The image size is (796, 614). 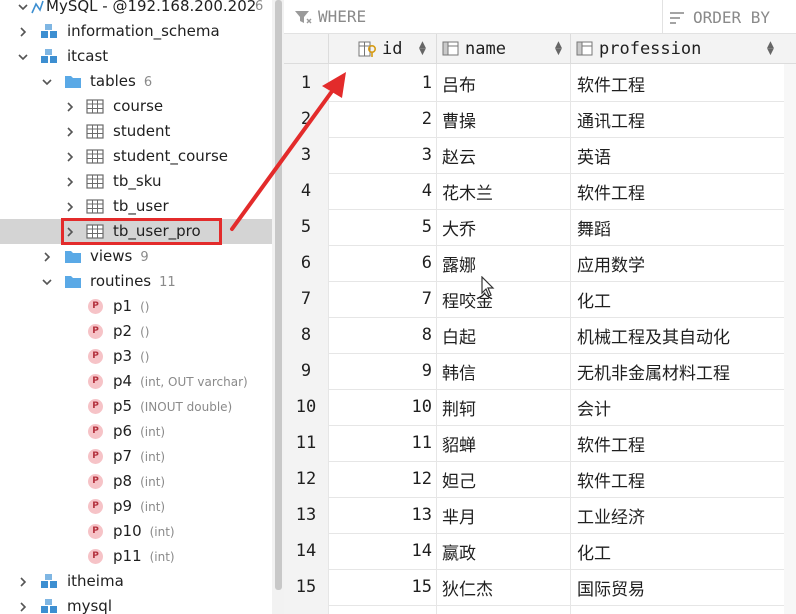 I want to click on column-header-profession: profession, so click(x=638, y=49).